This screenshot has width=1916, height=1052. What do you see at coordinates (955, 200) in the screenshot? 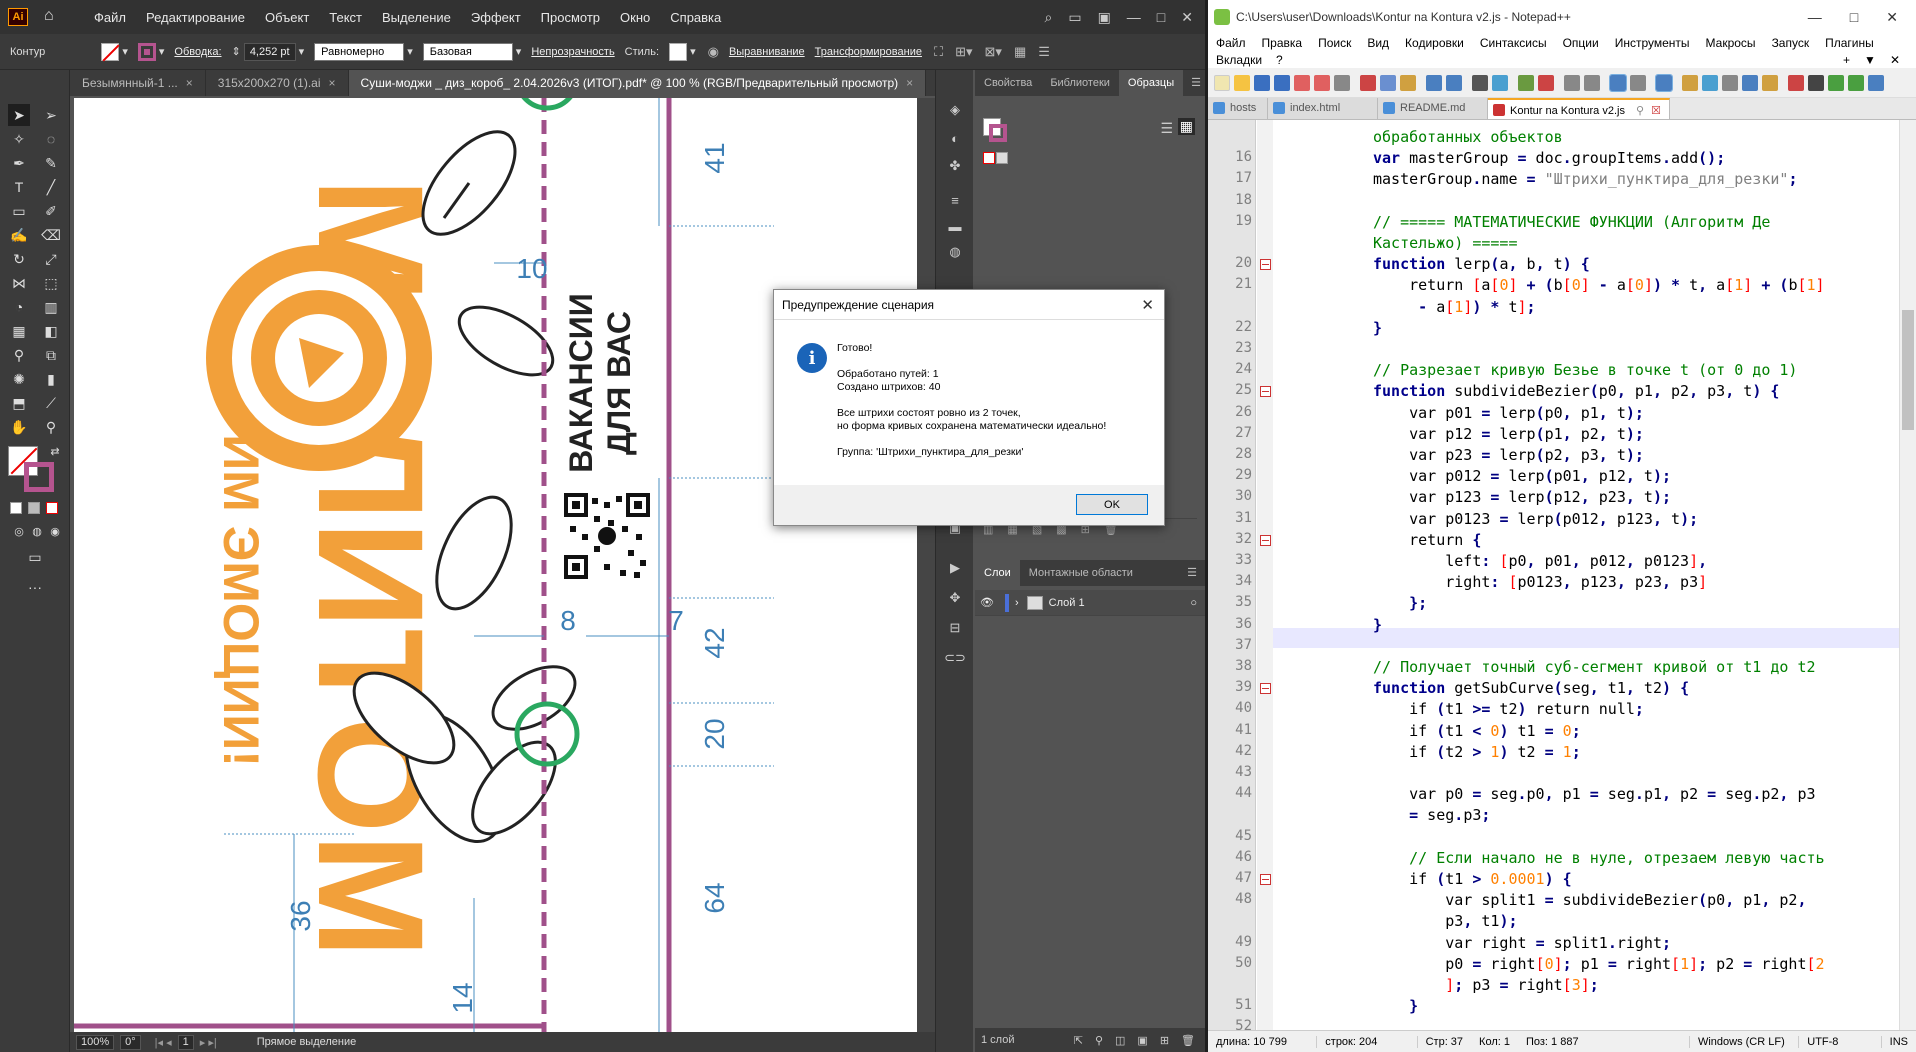
I see `stroke-panel-icon: ≡` at bounding box center [955, 200].